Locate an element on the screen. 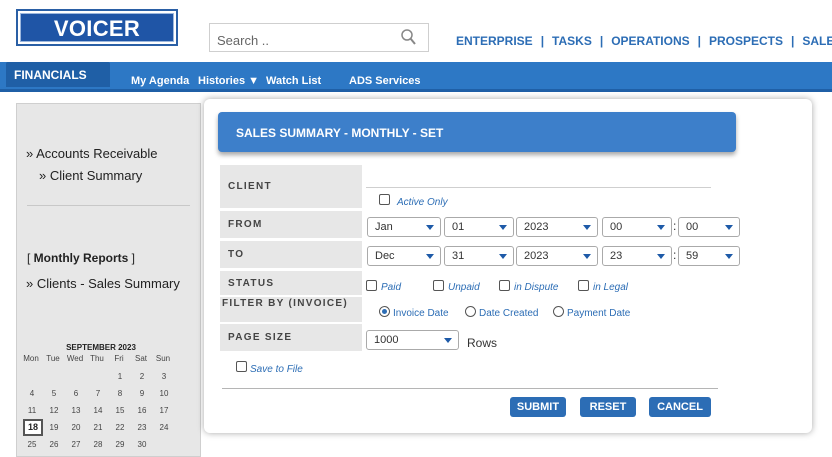  calendar-day: 15 is located at coordinates (120, 410).